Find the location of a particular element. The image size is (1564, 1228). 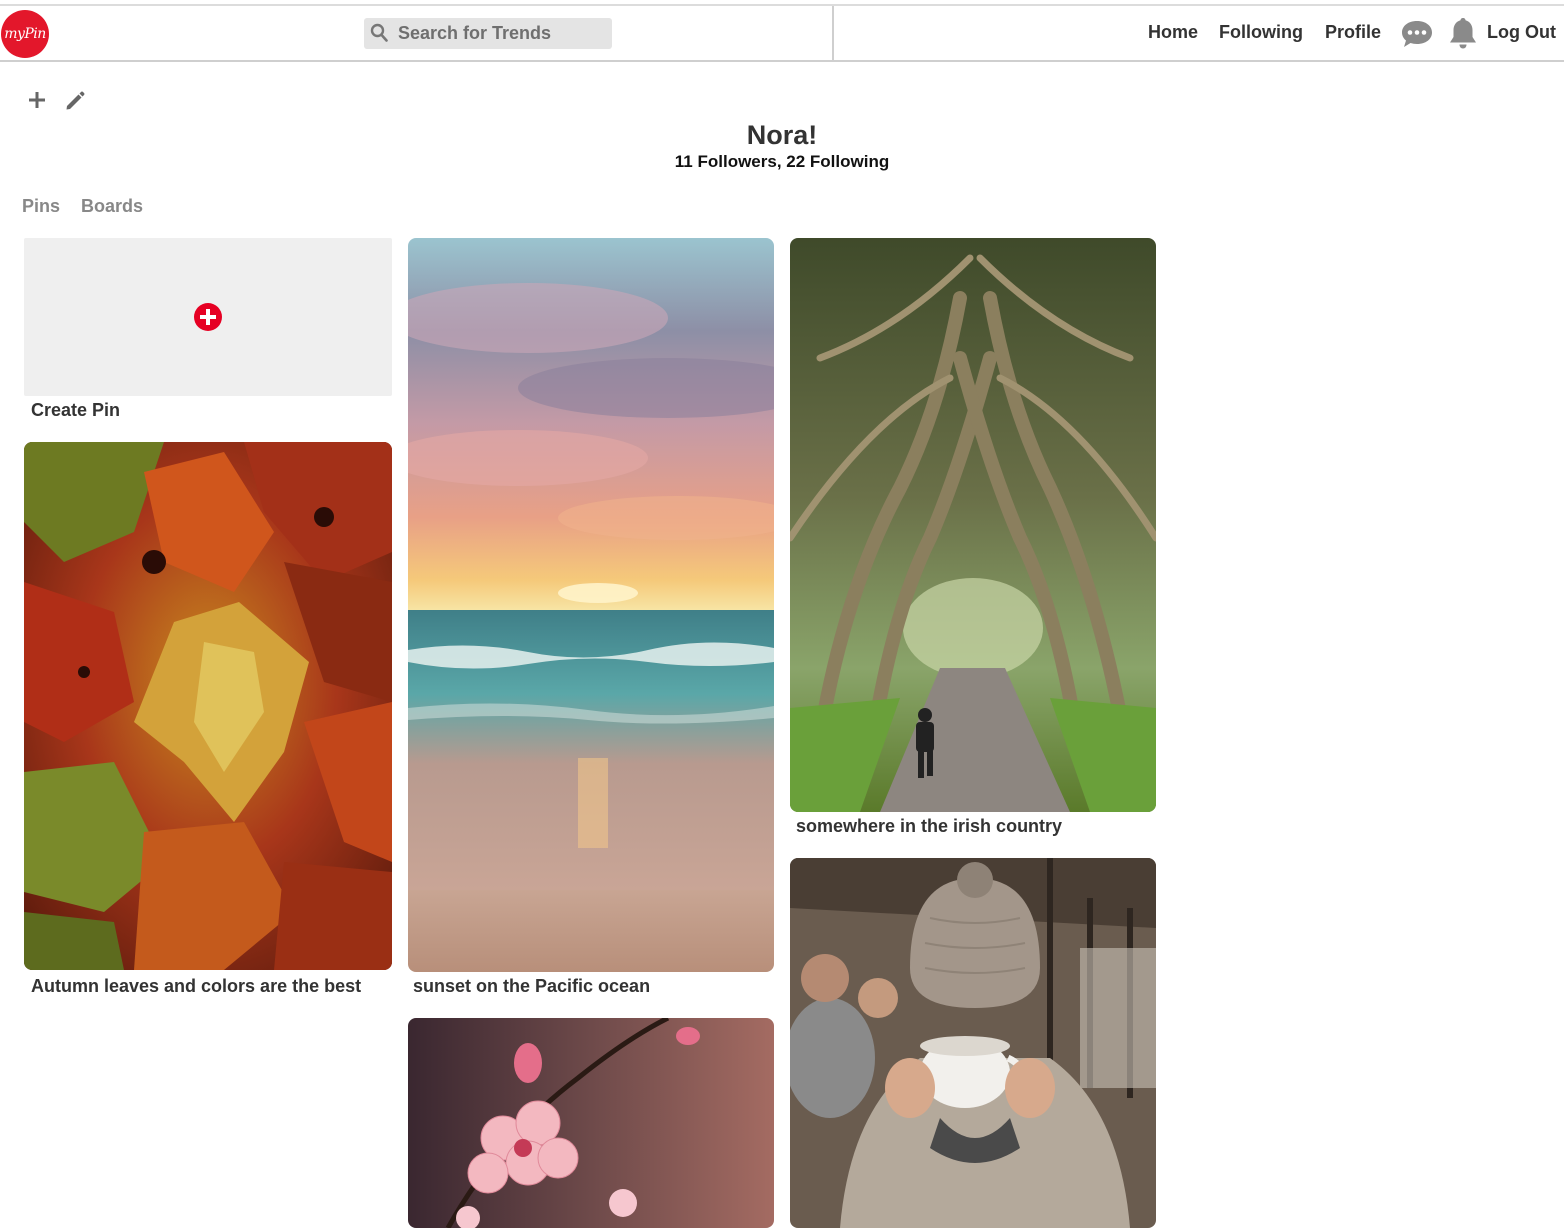

tree-tunnel-road-image is located at coordinates (973, 525).